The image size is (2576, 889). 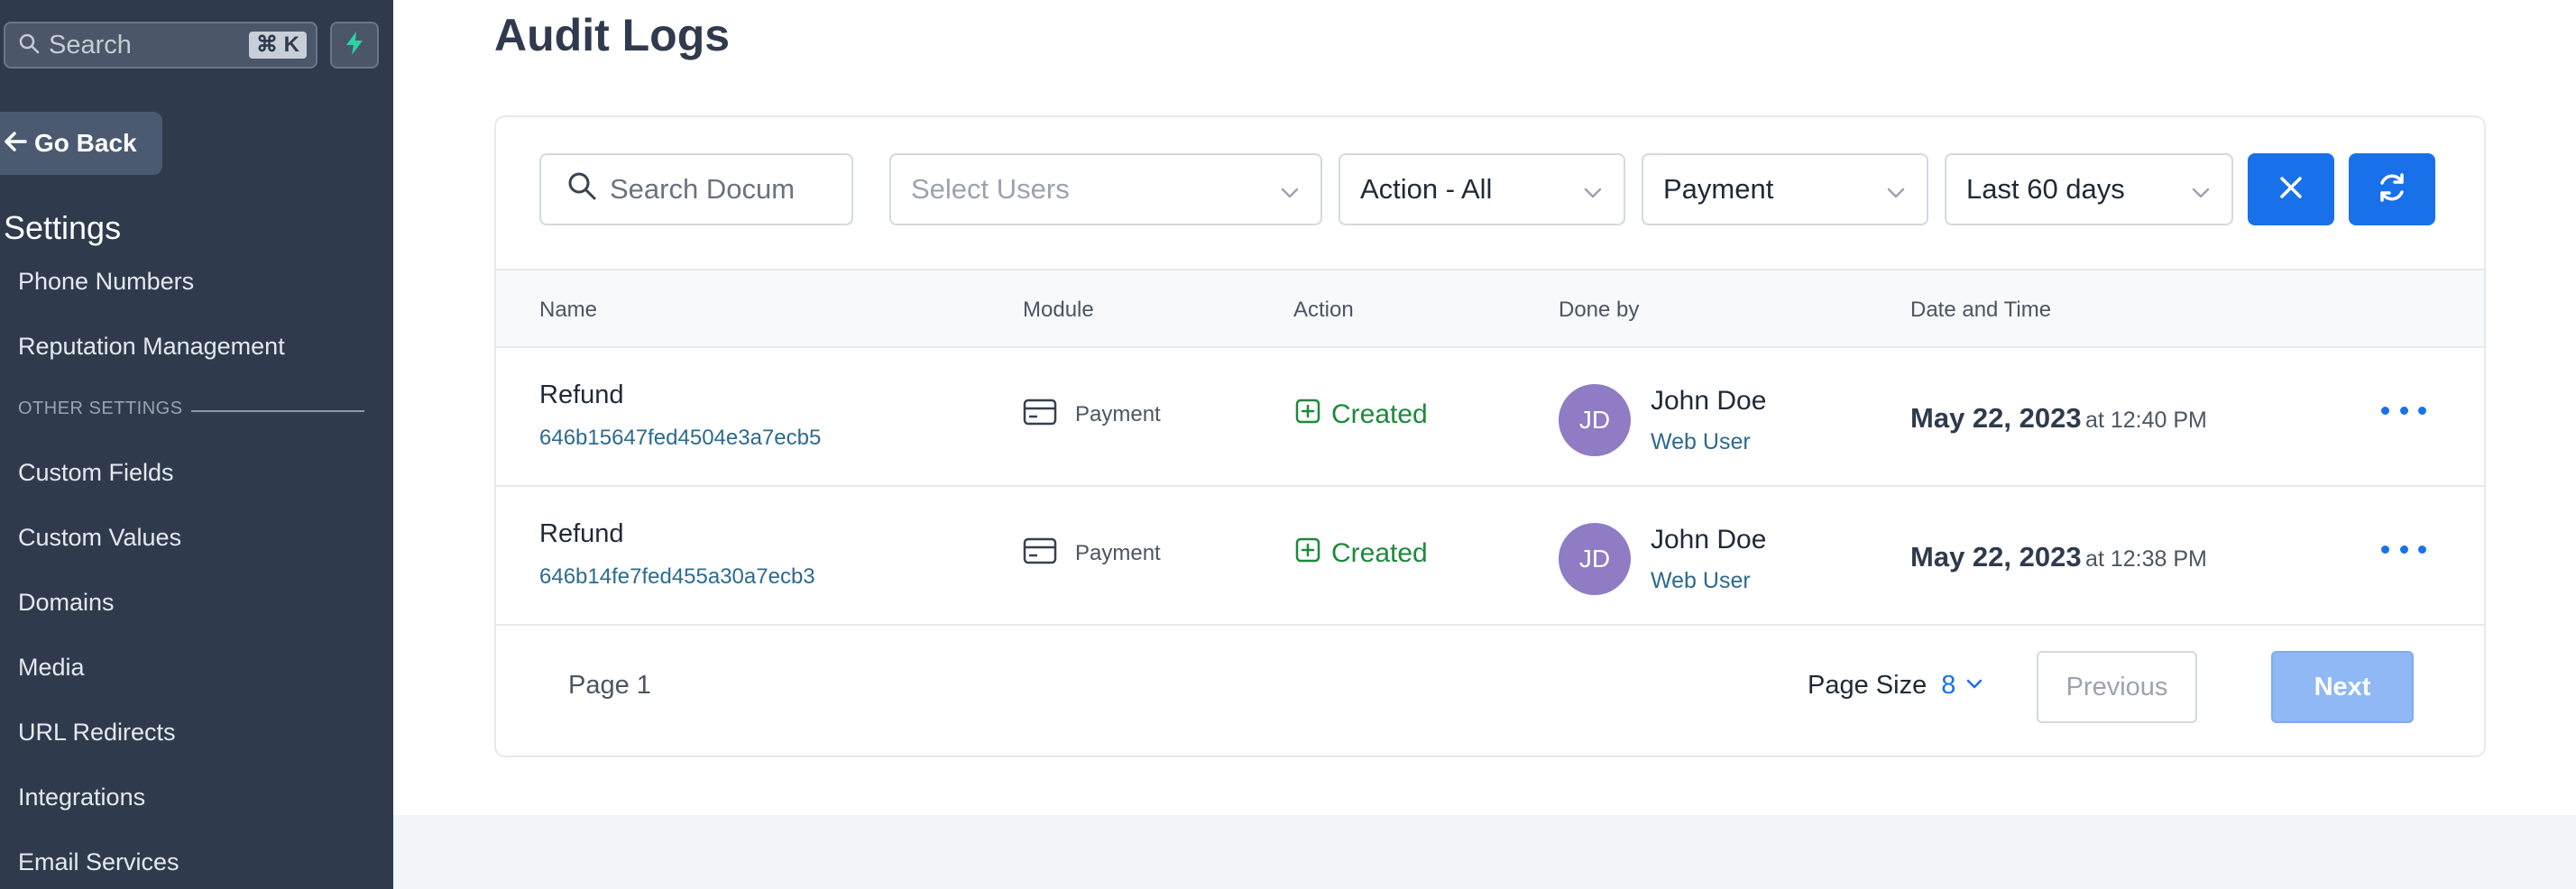 I want to click on refresh-button, so click(x=2392, y=189).